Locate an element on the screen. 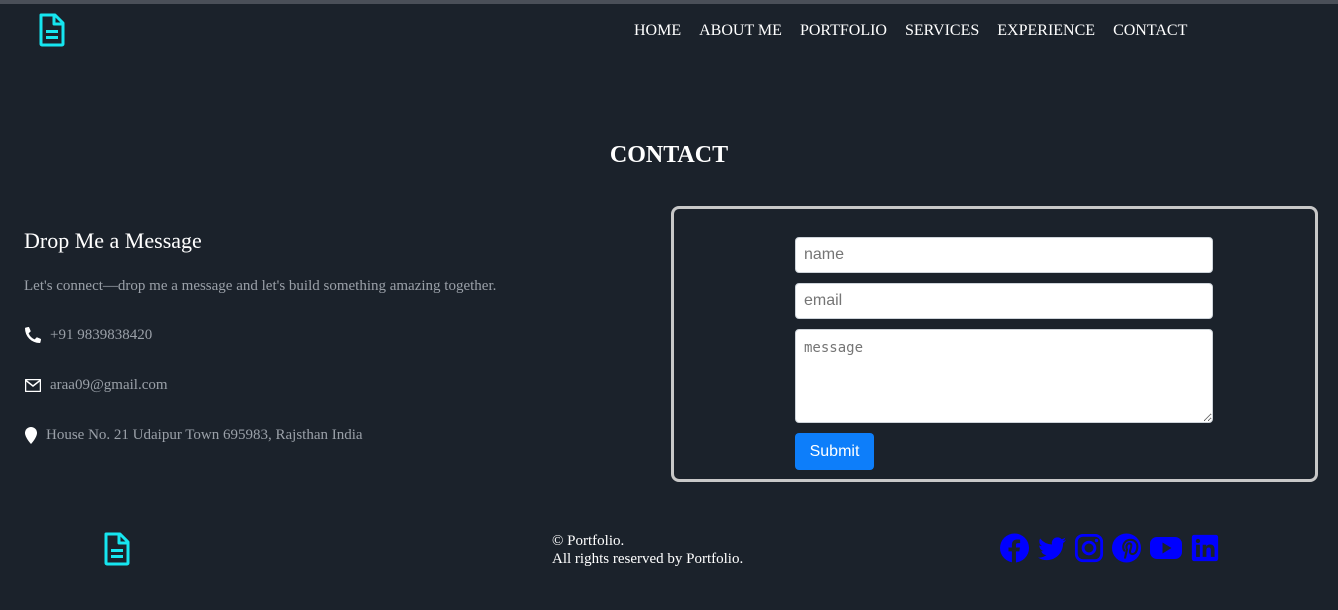 Image resolution: width=1338 pixels, height=610 pixels. nav-about-me: ABOUT ME is located at coordinates (740, 31).